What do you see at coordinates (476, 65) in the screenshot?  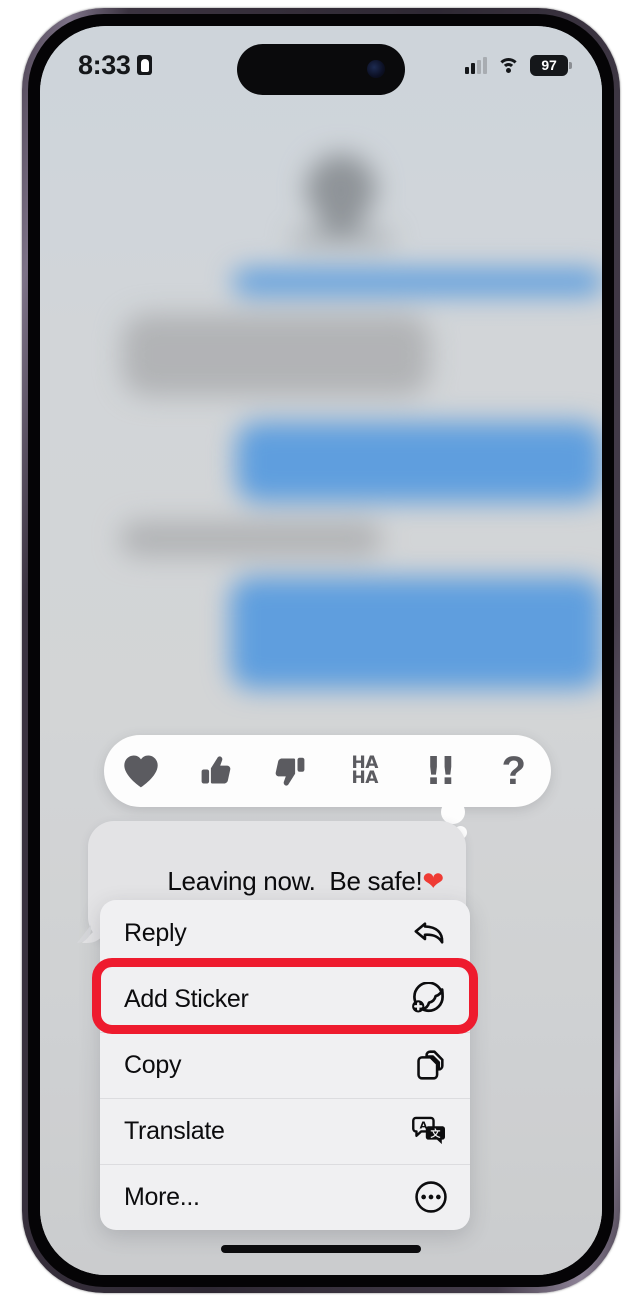 I see `cellular-bars-icon` at bounding box center [476, 65].